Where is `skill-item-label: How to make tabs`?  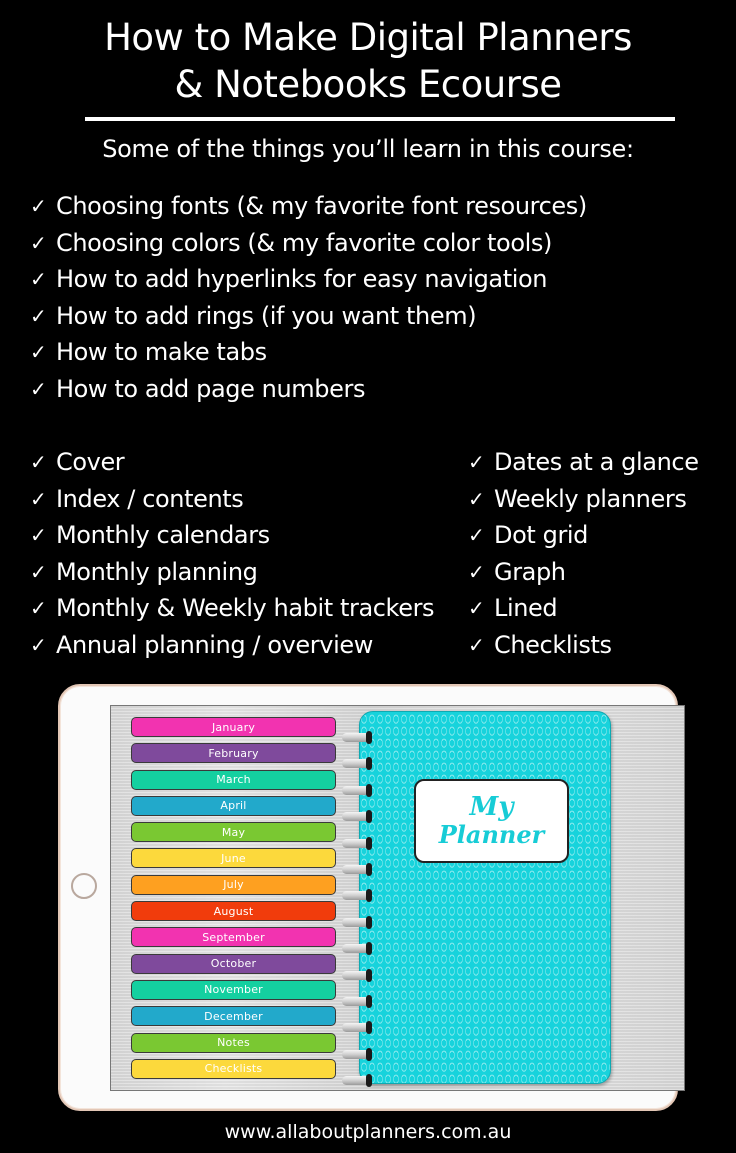 skill-item-label: How to make tabs is located at coordinates (161, 352).